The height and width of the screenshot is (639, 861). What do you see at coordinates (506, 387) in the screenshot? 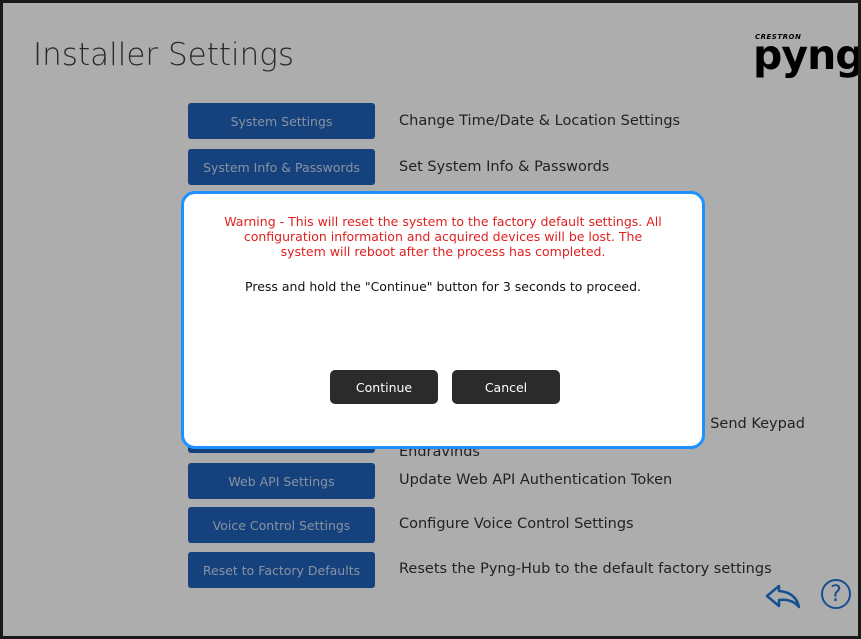
I see `cancel-button: Cancel` at bounding box center [506, 387].